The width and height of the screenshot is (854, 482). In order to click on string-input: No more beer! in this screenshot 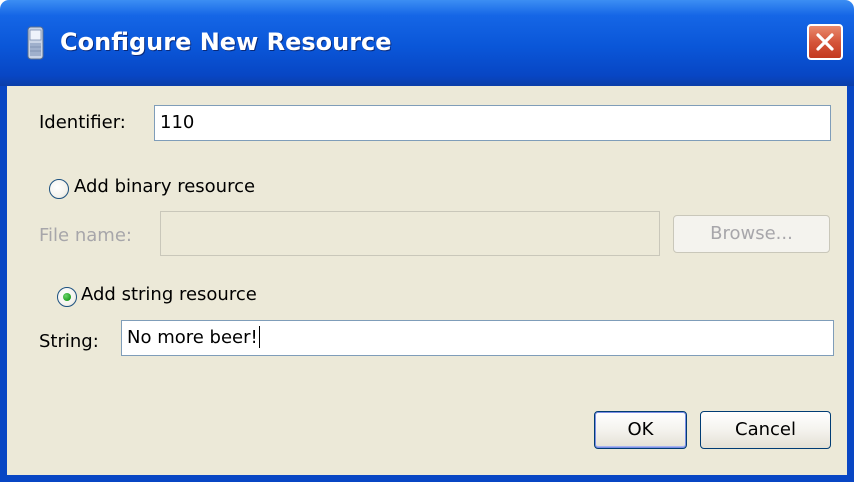, I will do `click(477, 338)`.